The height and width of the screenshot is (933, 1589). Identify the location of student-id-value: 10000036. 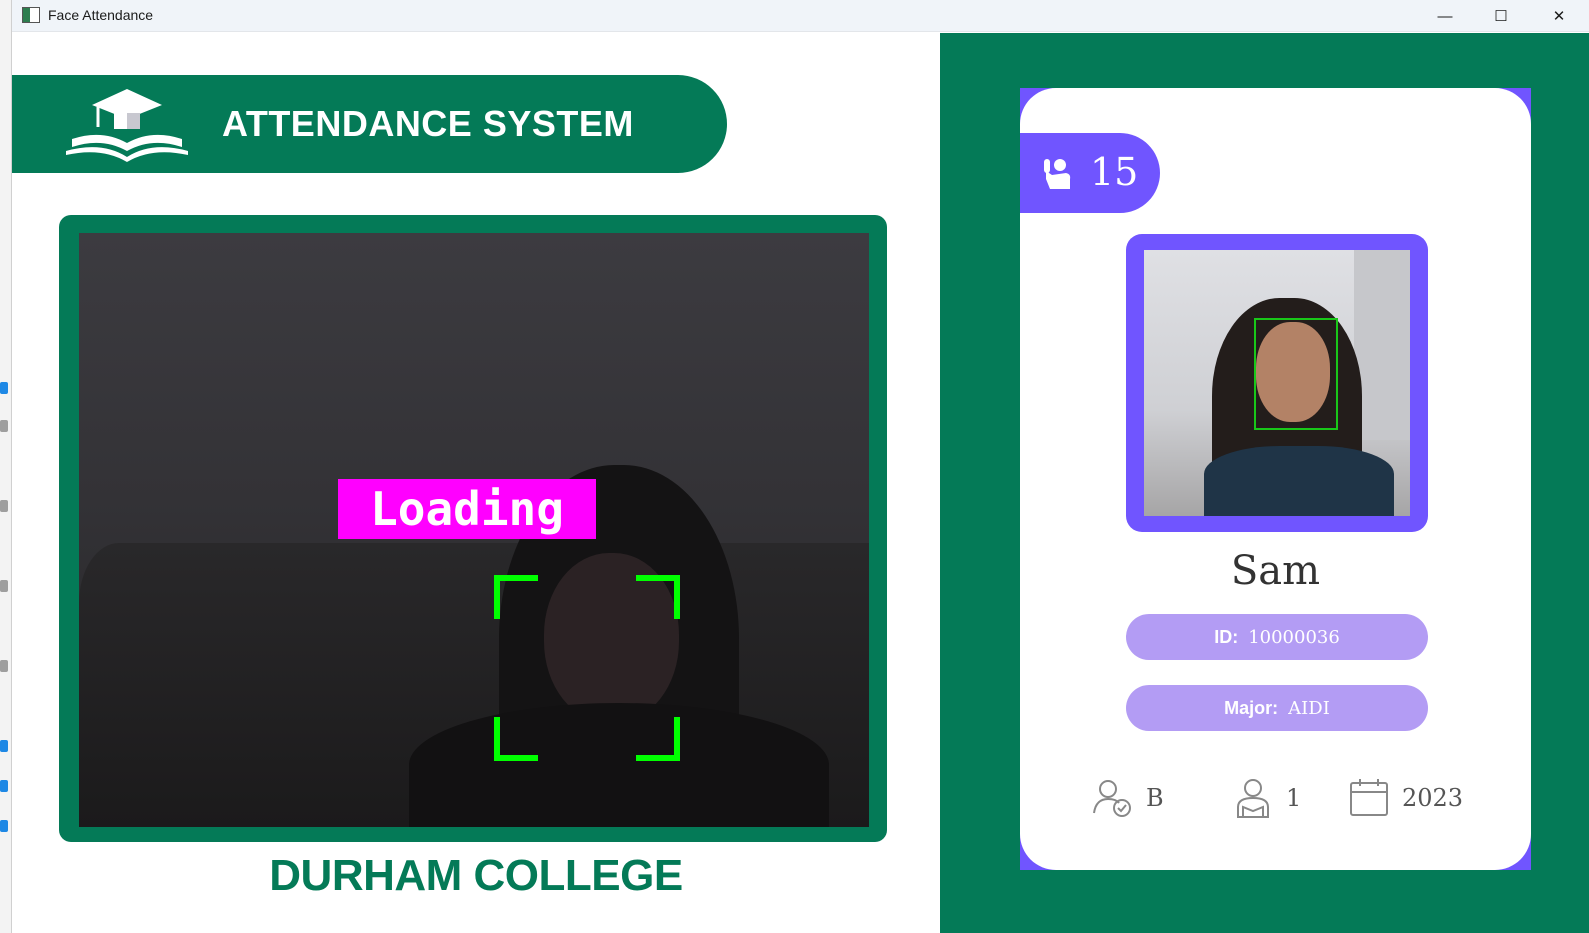
(1294, 637).